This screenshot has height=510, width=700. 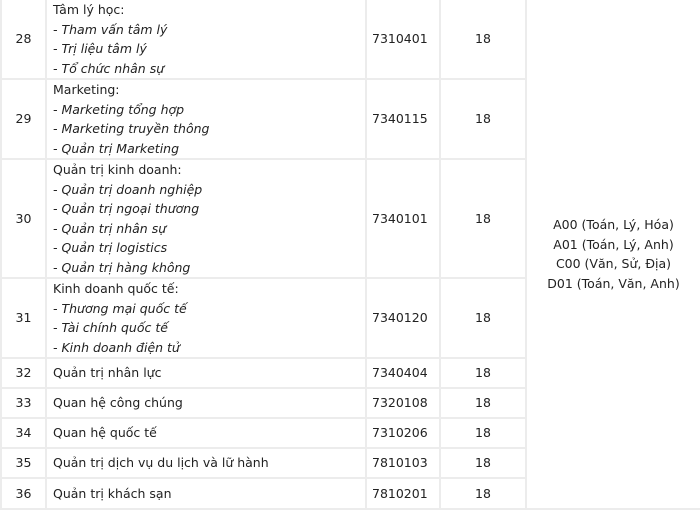 I want to click on major-code: 7310206, so click(x=403, y=433).